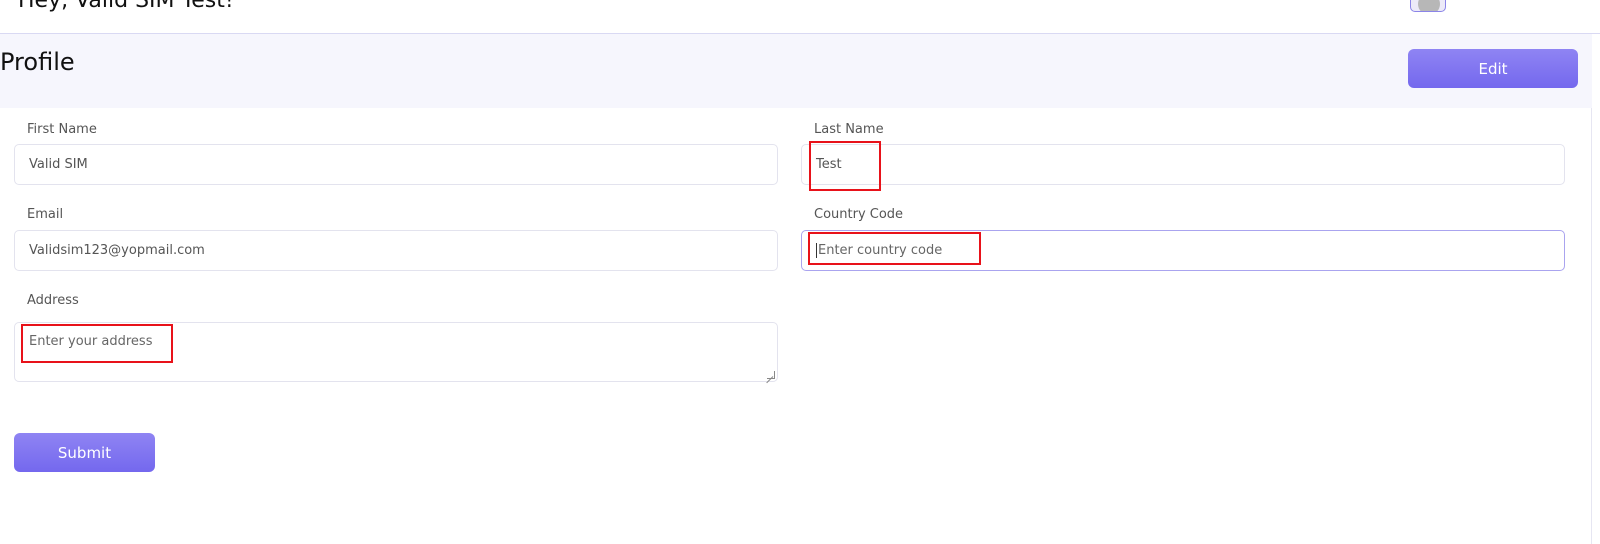 This screenshot has height=544, width=1600. Describe the element at coordinates (117, 250) in the screenshot. I see `email-value: Validsim123@yopmail.com` at that location.